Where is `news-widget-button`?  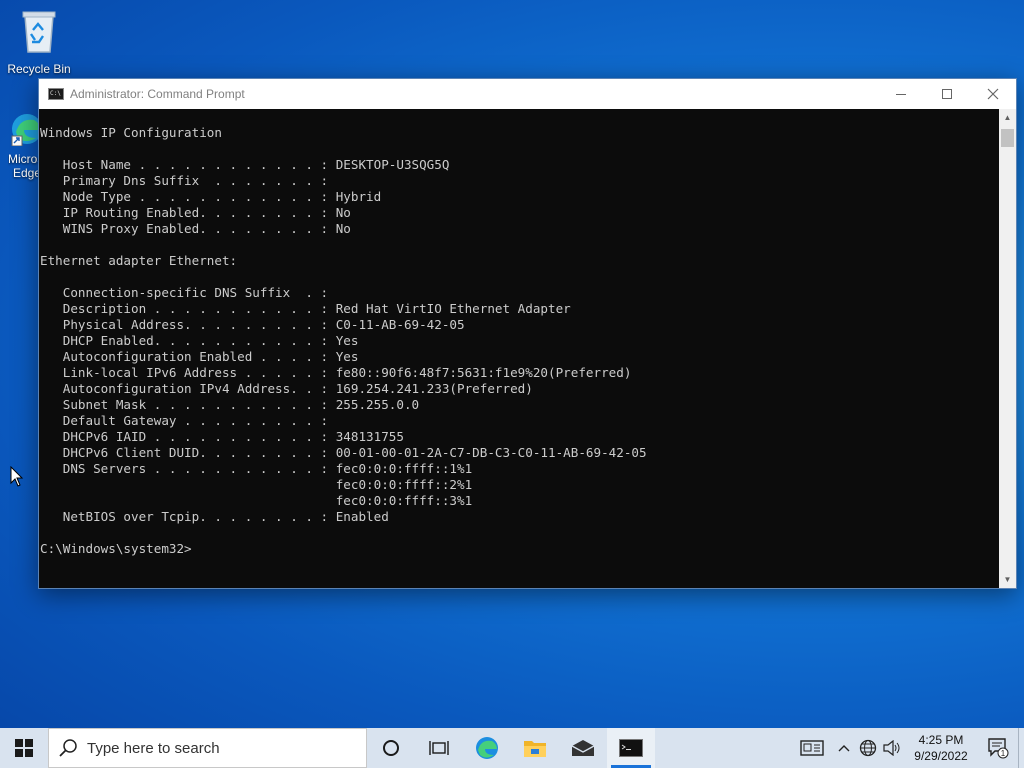
news-widget-button is located at coordinates (812, 748).